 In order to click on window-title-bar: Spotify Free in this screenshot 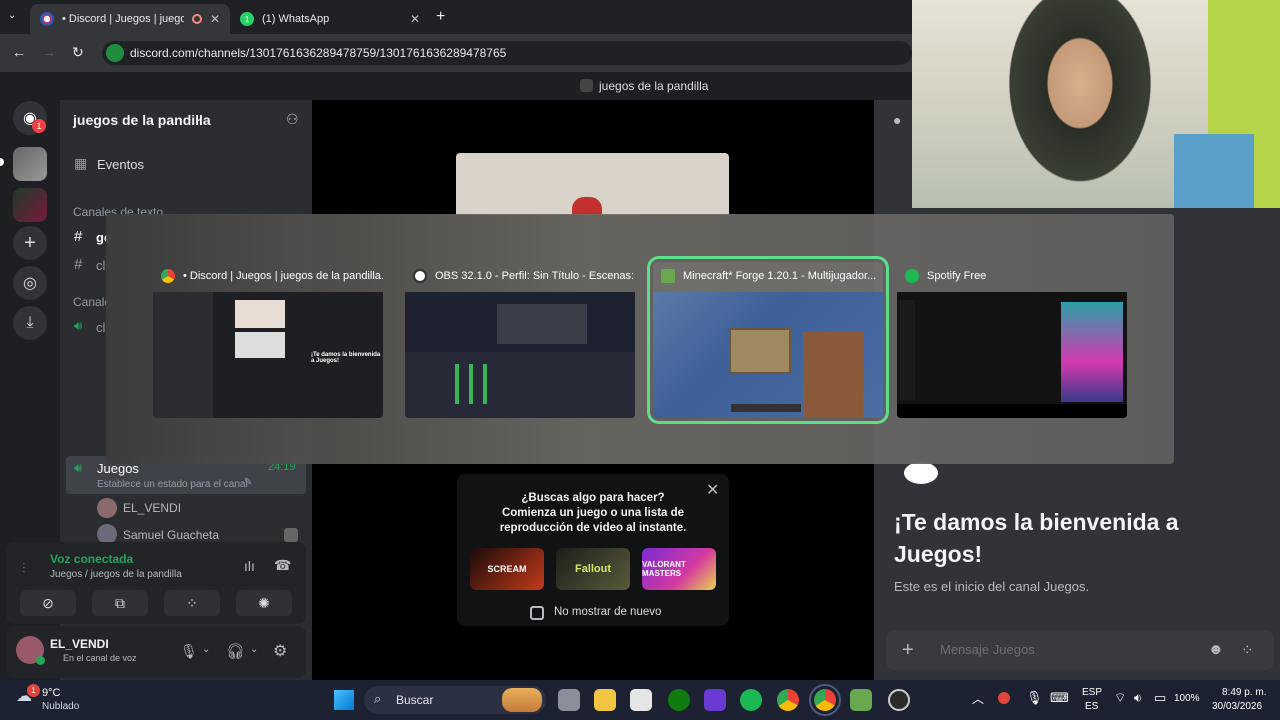, I will do `click(1012, 276)`.